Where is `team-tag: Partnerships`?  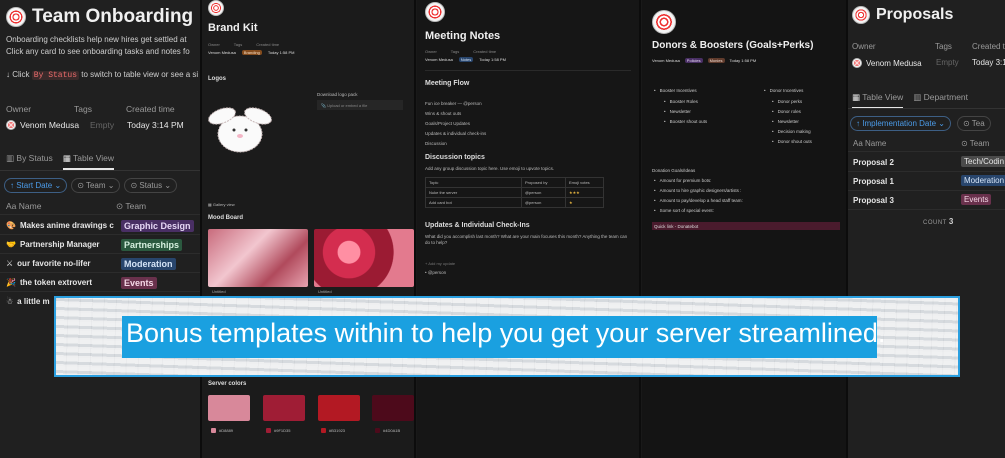 team-tag: Partnerships is located at coordinates (152, 244).